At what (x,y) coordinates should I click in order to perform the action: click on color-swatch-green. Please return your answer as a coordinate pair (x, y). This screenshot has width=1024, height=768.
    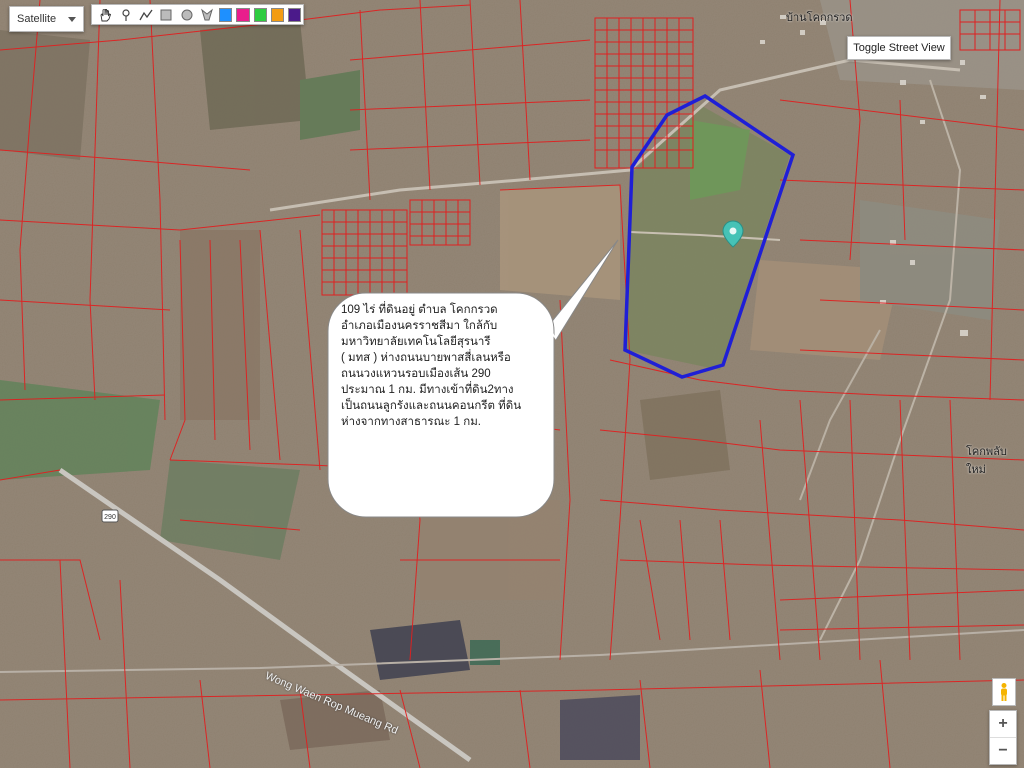
    Looking at the image, I should click on (260, 14).